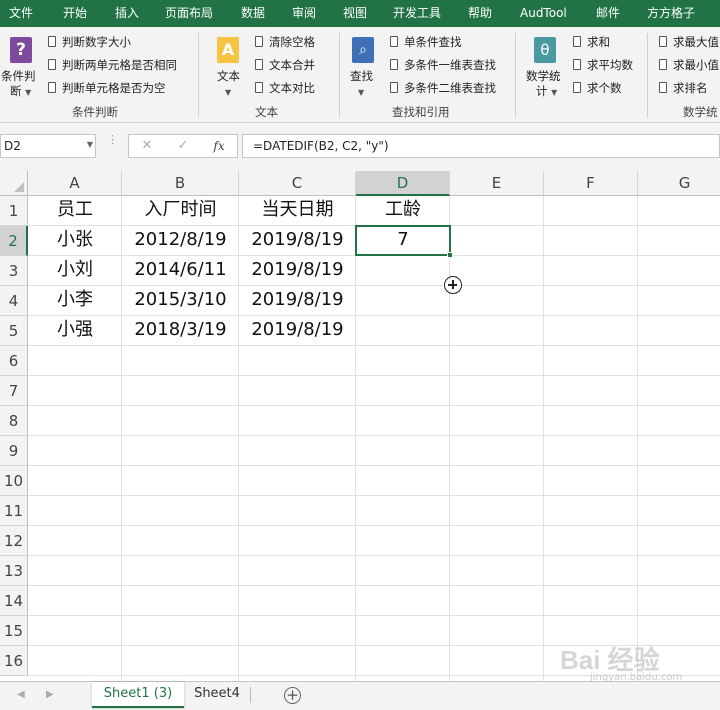  Describe the element at coordinates (360, 695) in the screenshot. I see `sheet-tab-bar: ◀ ▶ Sheet1 (3) Sheet4 +` at that location.